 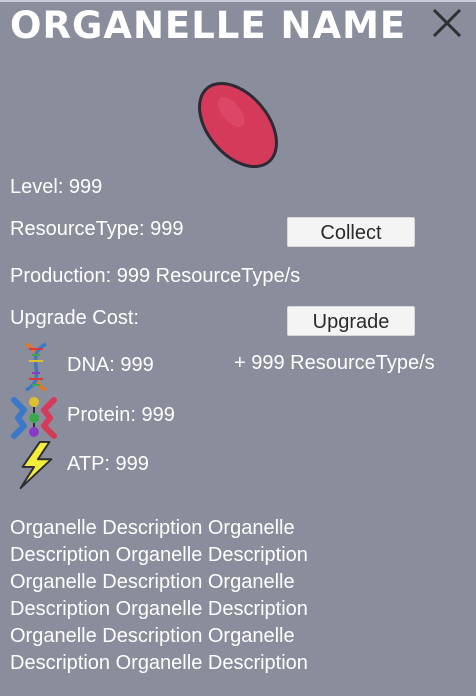 I want to click on dna-icon, so click(x=36, y=367).